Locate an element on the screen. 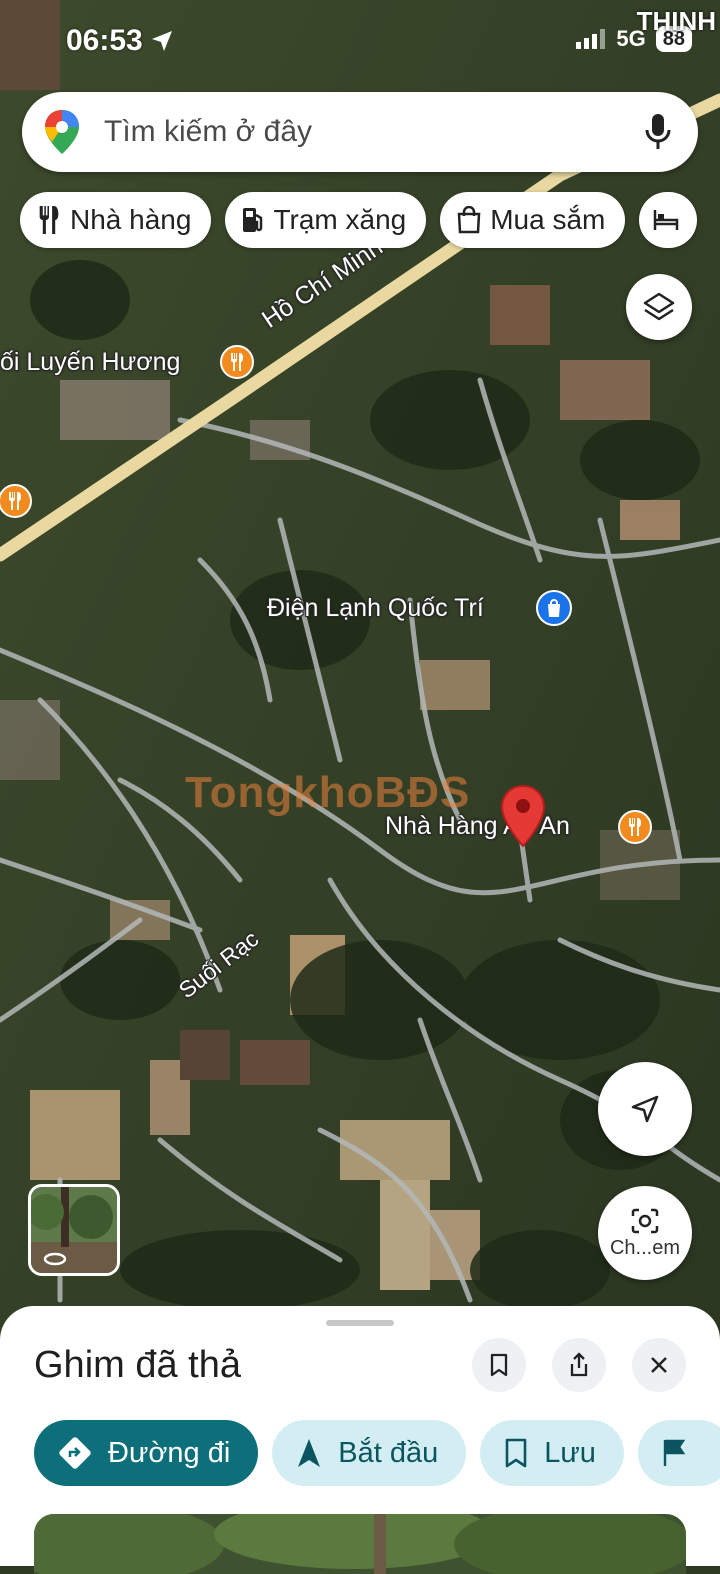  street-view-thumbnail is located at coordinates (74, 1230).